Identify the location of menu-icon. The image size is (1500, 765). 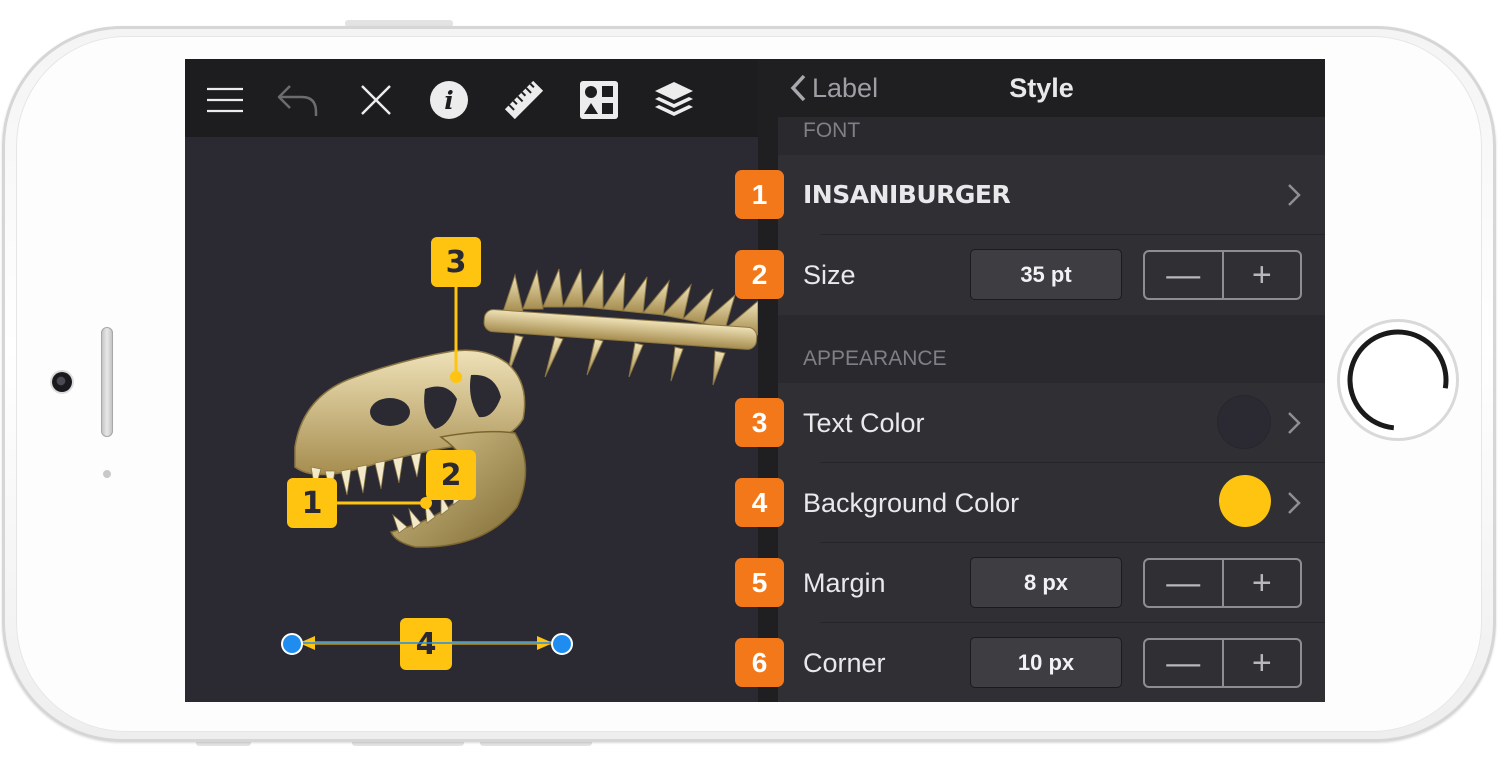
(225, 100).